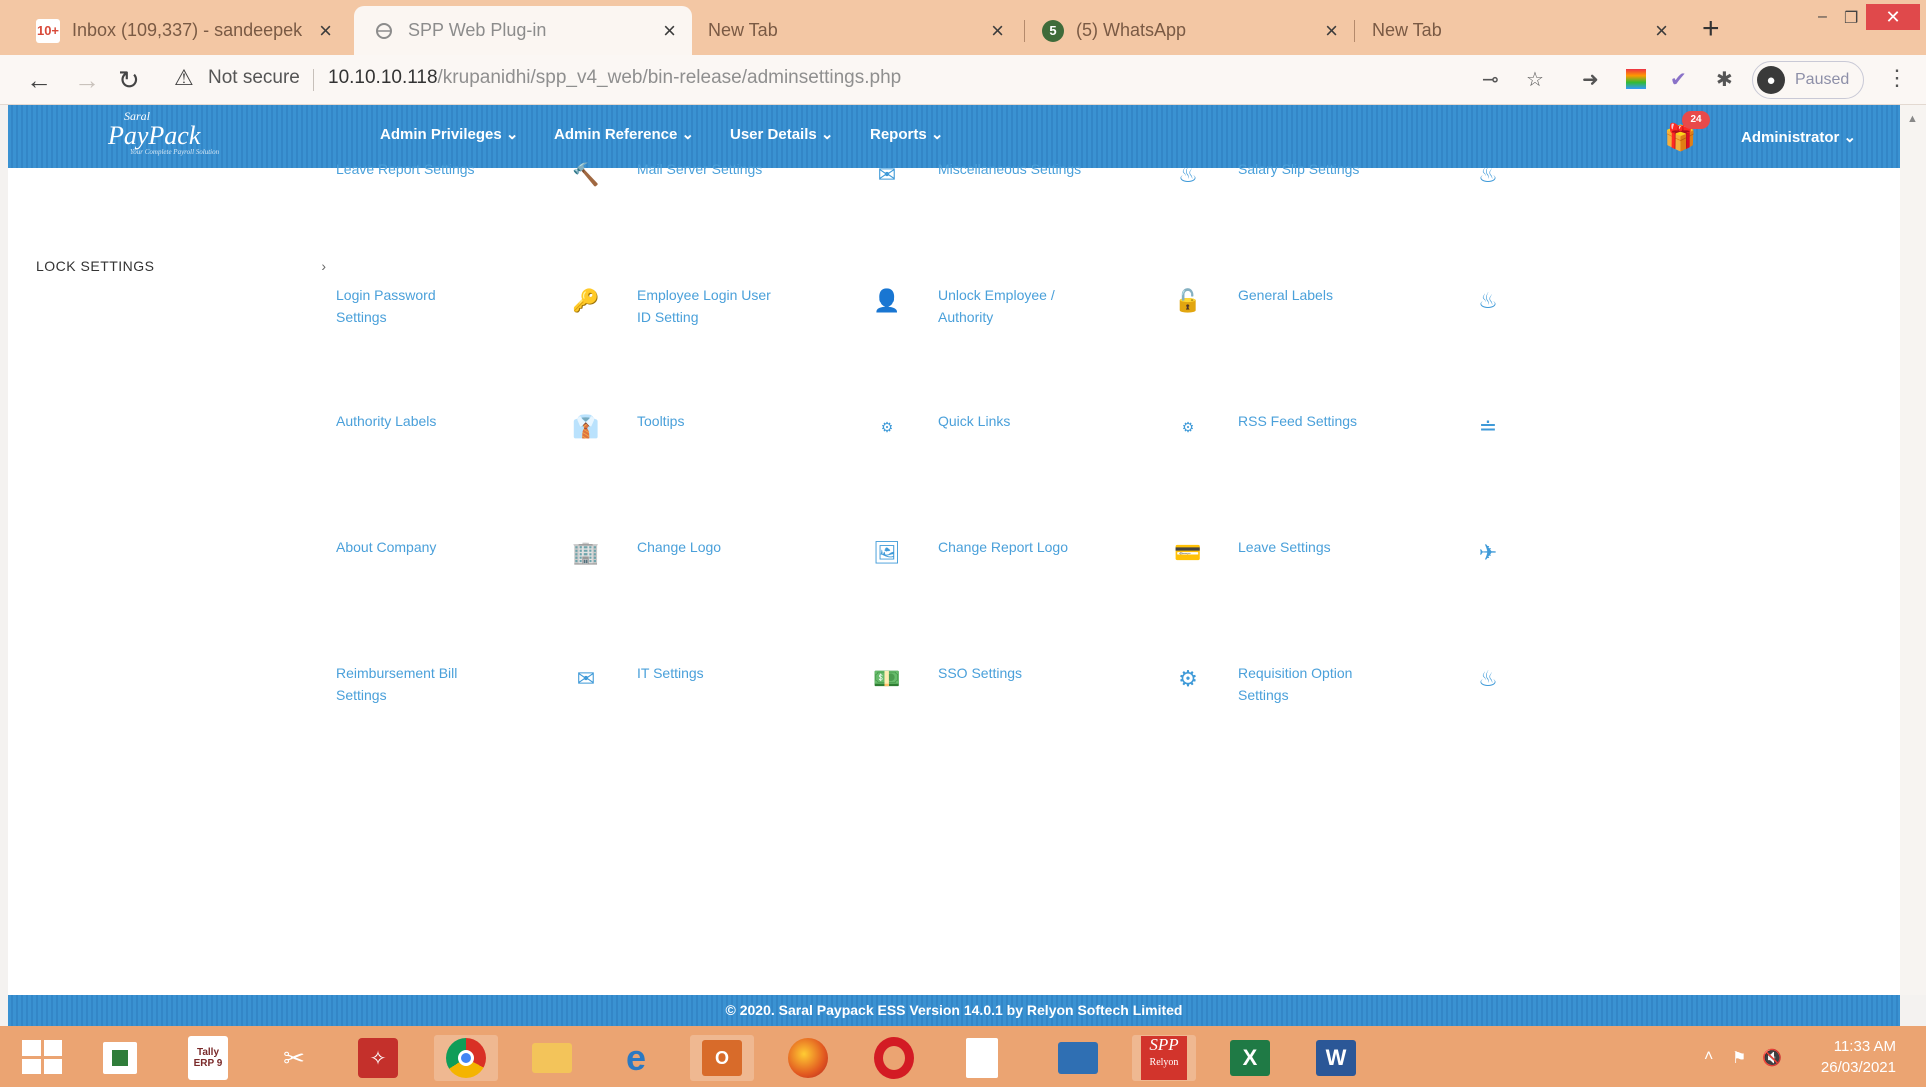 This screenshot has width=1926, height=1087. What do you see at coordinates (184, 78) in the screenshot?
I see `warning-icon: ⚠` at bounding box center [184, 78].